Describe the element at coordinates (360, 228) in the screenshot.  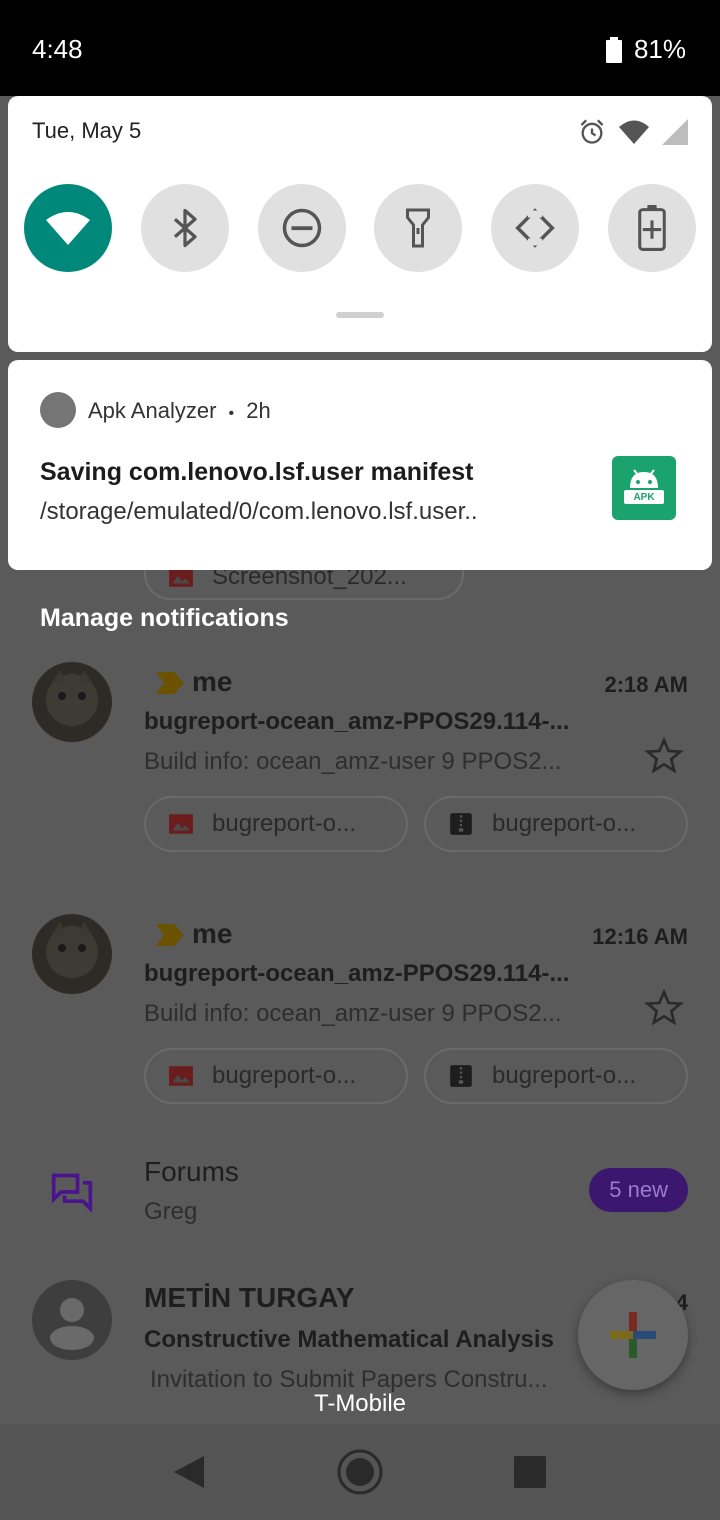
I see `qs-tiles` at that location.